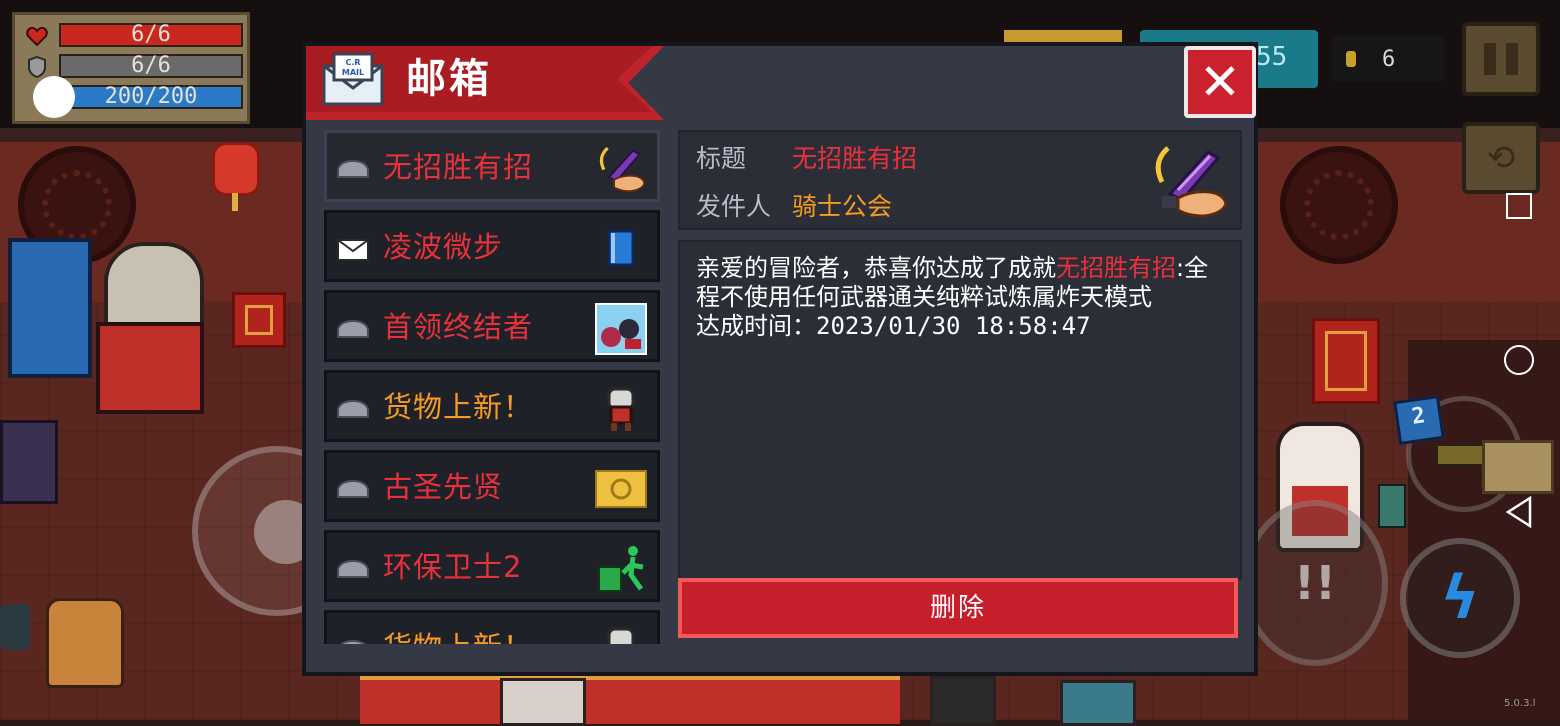 The height and width of the screenshot is (726, 1560). I want to click on boss-portrait-icon, so click(621, 329).